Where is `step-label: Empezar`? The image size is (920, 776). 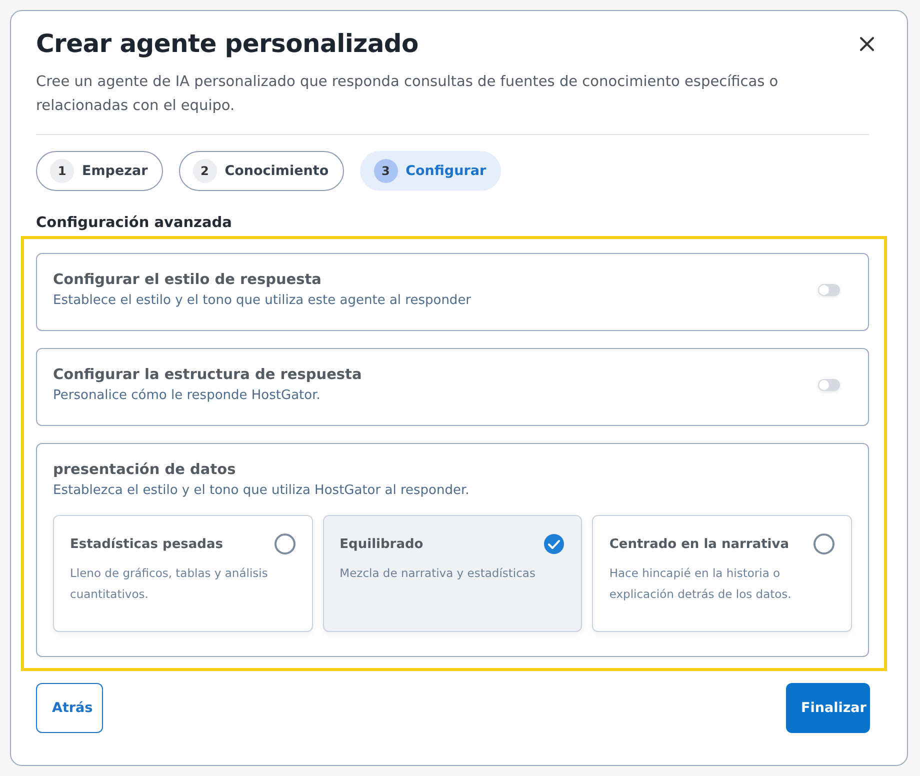 step-label: Empezar is located at coordinates (115, 171).